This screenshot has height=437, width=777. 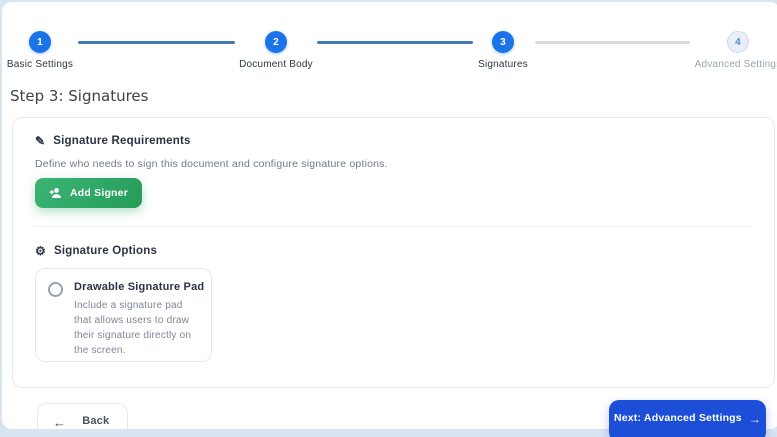 I want to click on next-button-label: Next: Advanced Settings, so click(x=677, y=418).